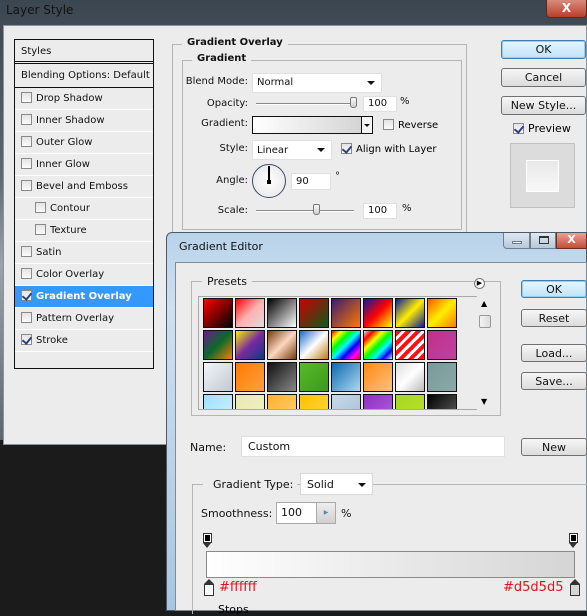  Describe the element at coordinates (84, 143) in the screenshot. I see `style-item-outer-glow: Outer Glow` at that location.